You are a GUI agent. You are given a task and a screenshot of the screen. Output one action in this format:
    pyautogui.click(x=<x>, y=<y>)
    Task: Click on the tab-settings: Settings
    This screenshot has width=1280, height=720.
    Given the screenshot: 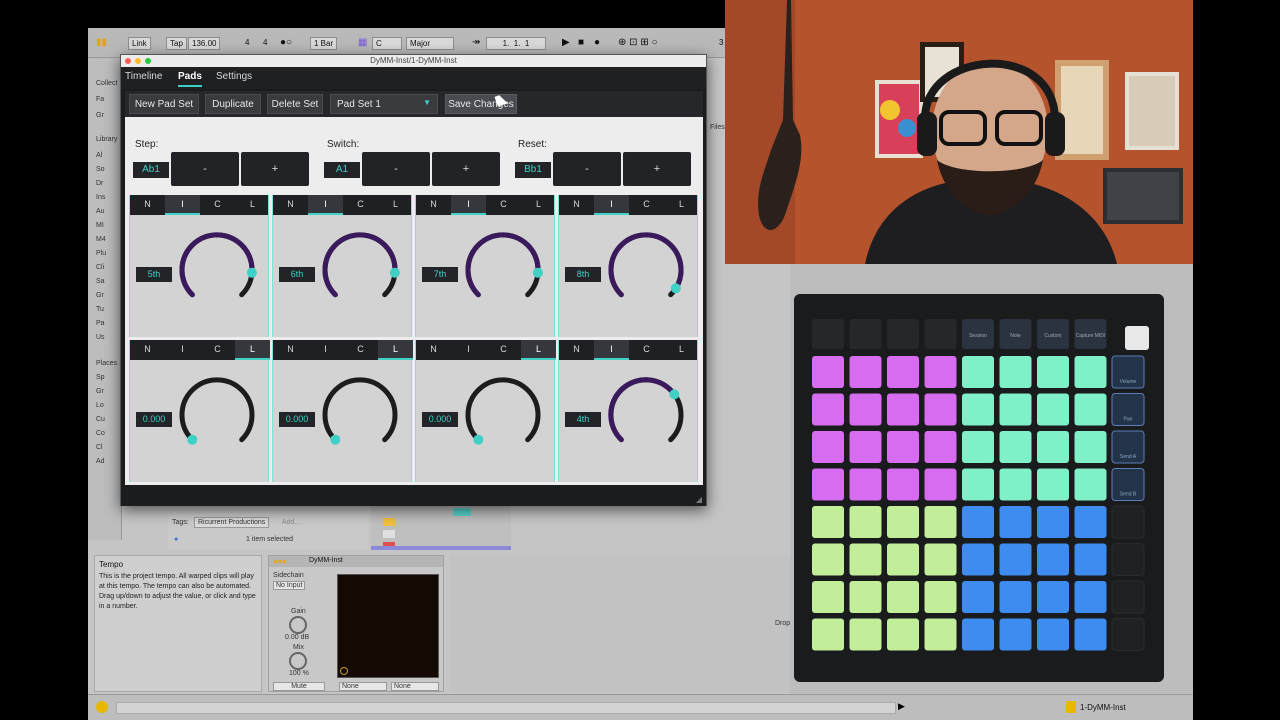 What is the action you would take?
    pyautogui.click(x=234, y=78)
    